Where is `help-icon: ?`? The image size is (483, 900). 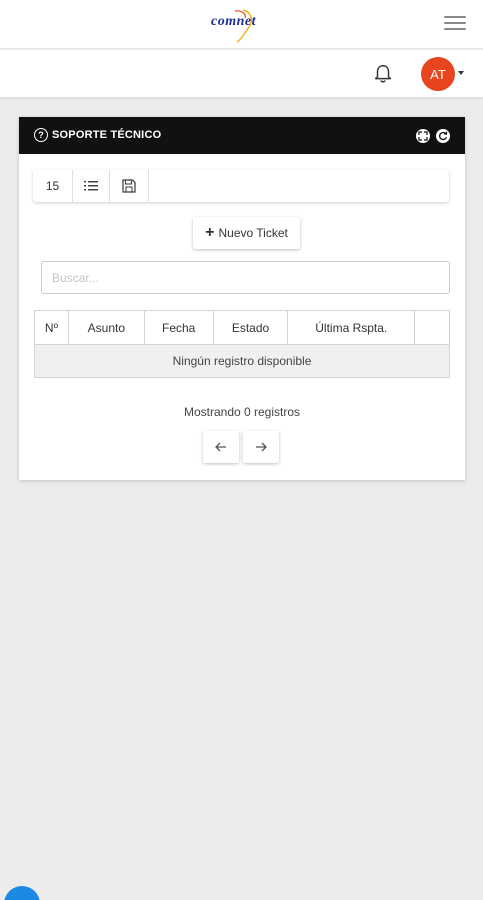
help-icon: ? is located at coordinates (41, 135).